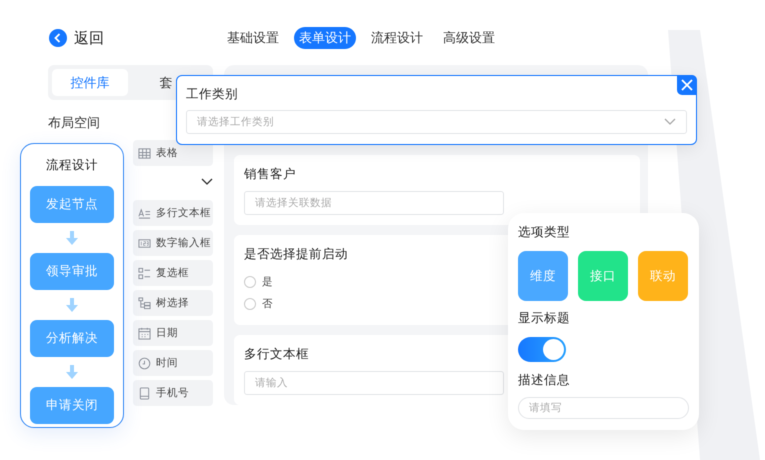  I want to click on section-title: 布局空间, so click(74, 123).